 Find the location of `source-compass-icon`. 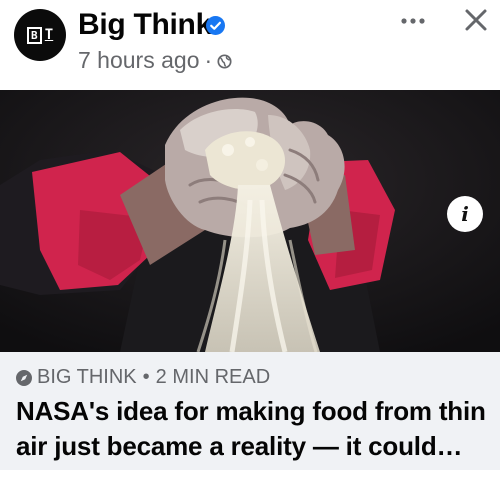

source-compass-icon is located at coordinates (24, 377).